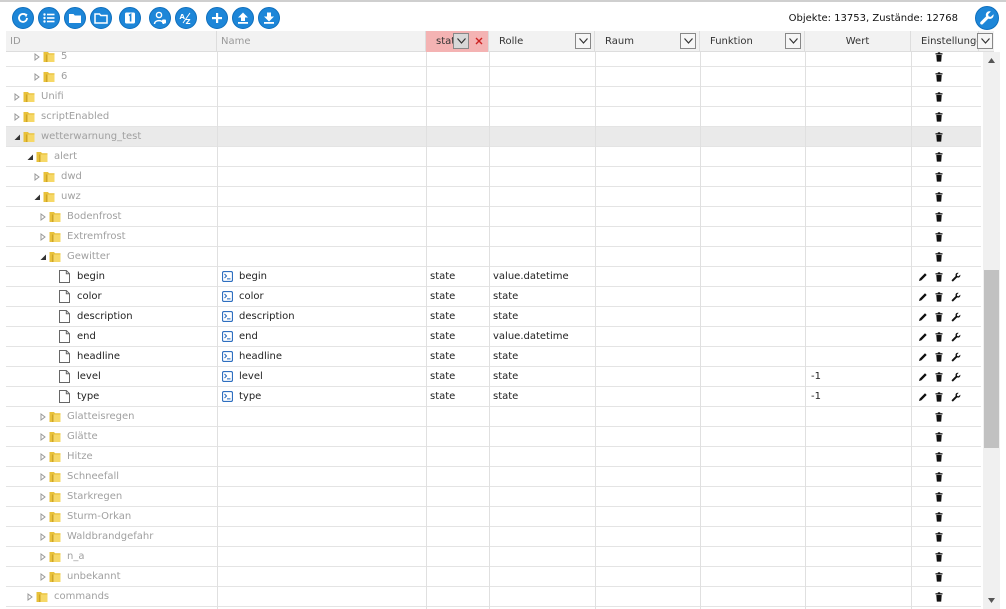  Describe the element at coordinates (186, 18) in the screenshot. I see `sort-button: AZ` at that location.